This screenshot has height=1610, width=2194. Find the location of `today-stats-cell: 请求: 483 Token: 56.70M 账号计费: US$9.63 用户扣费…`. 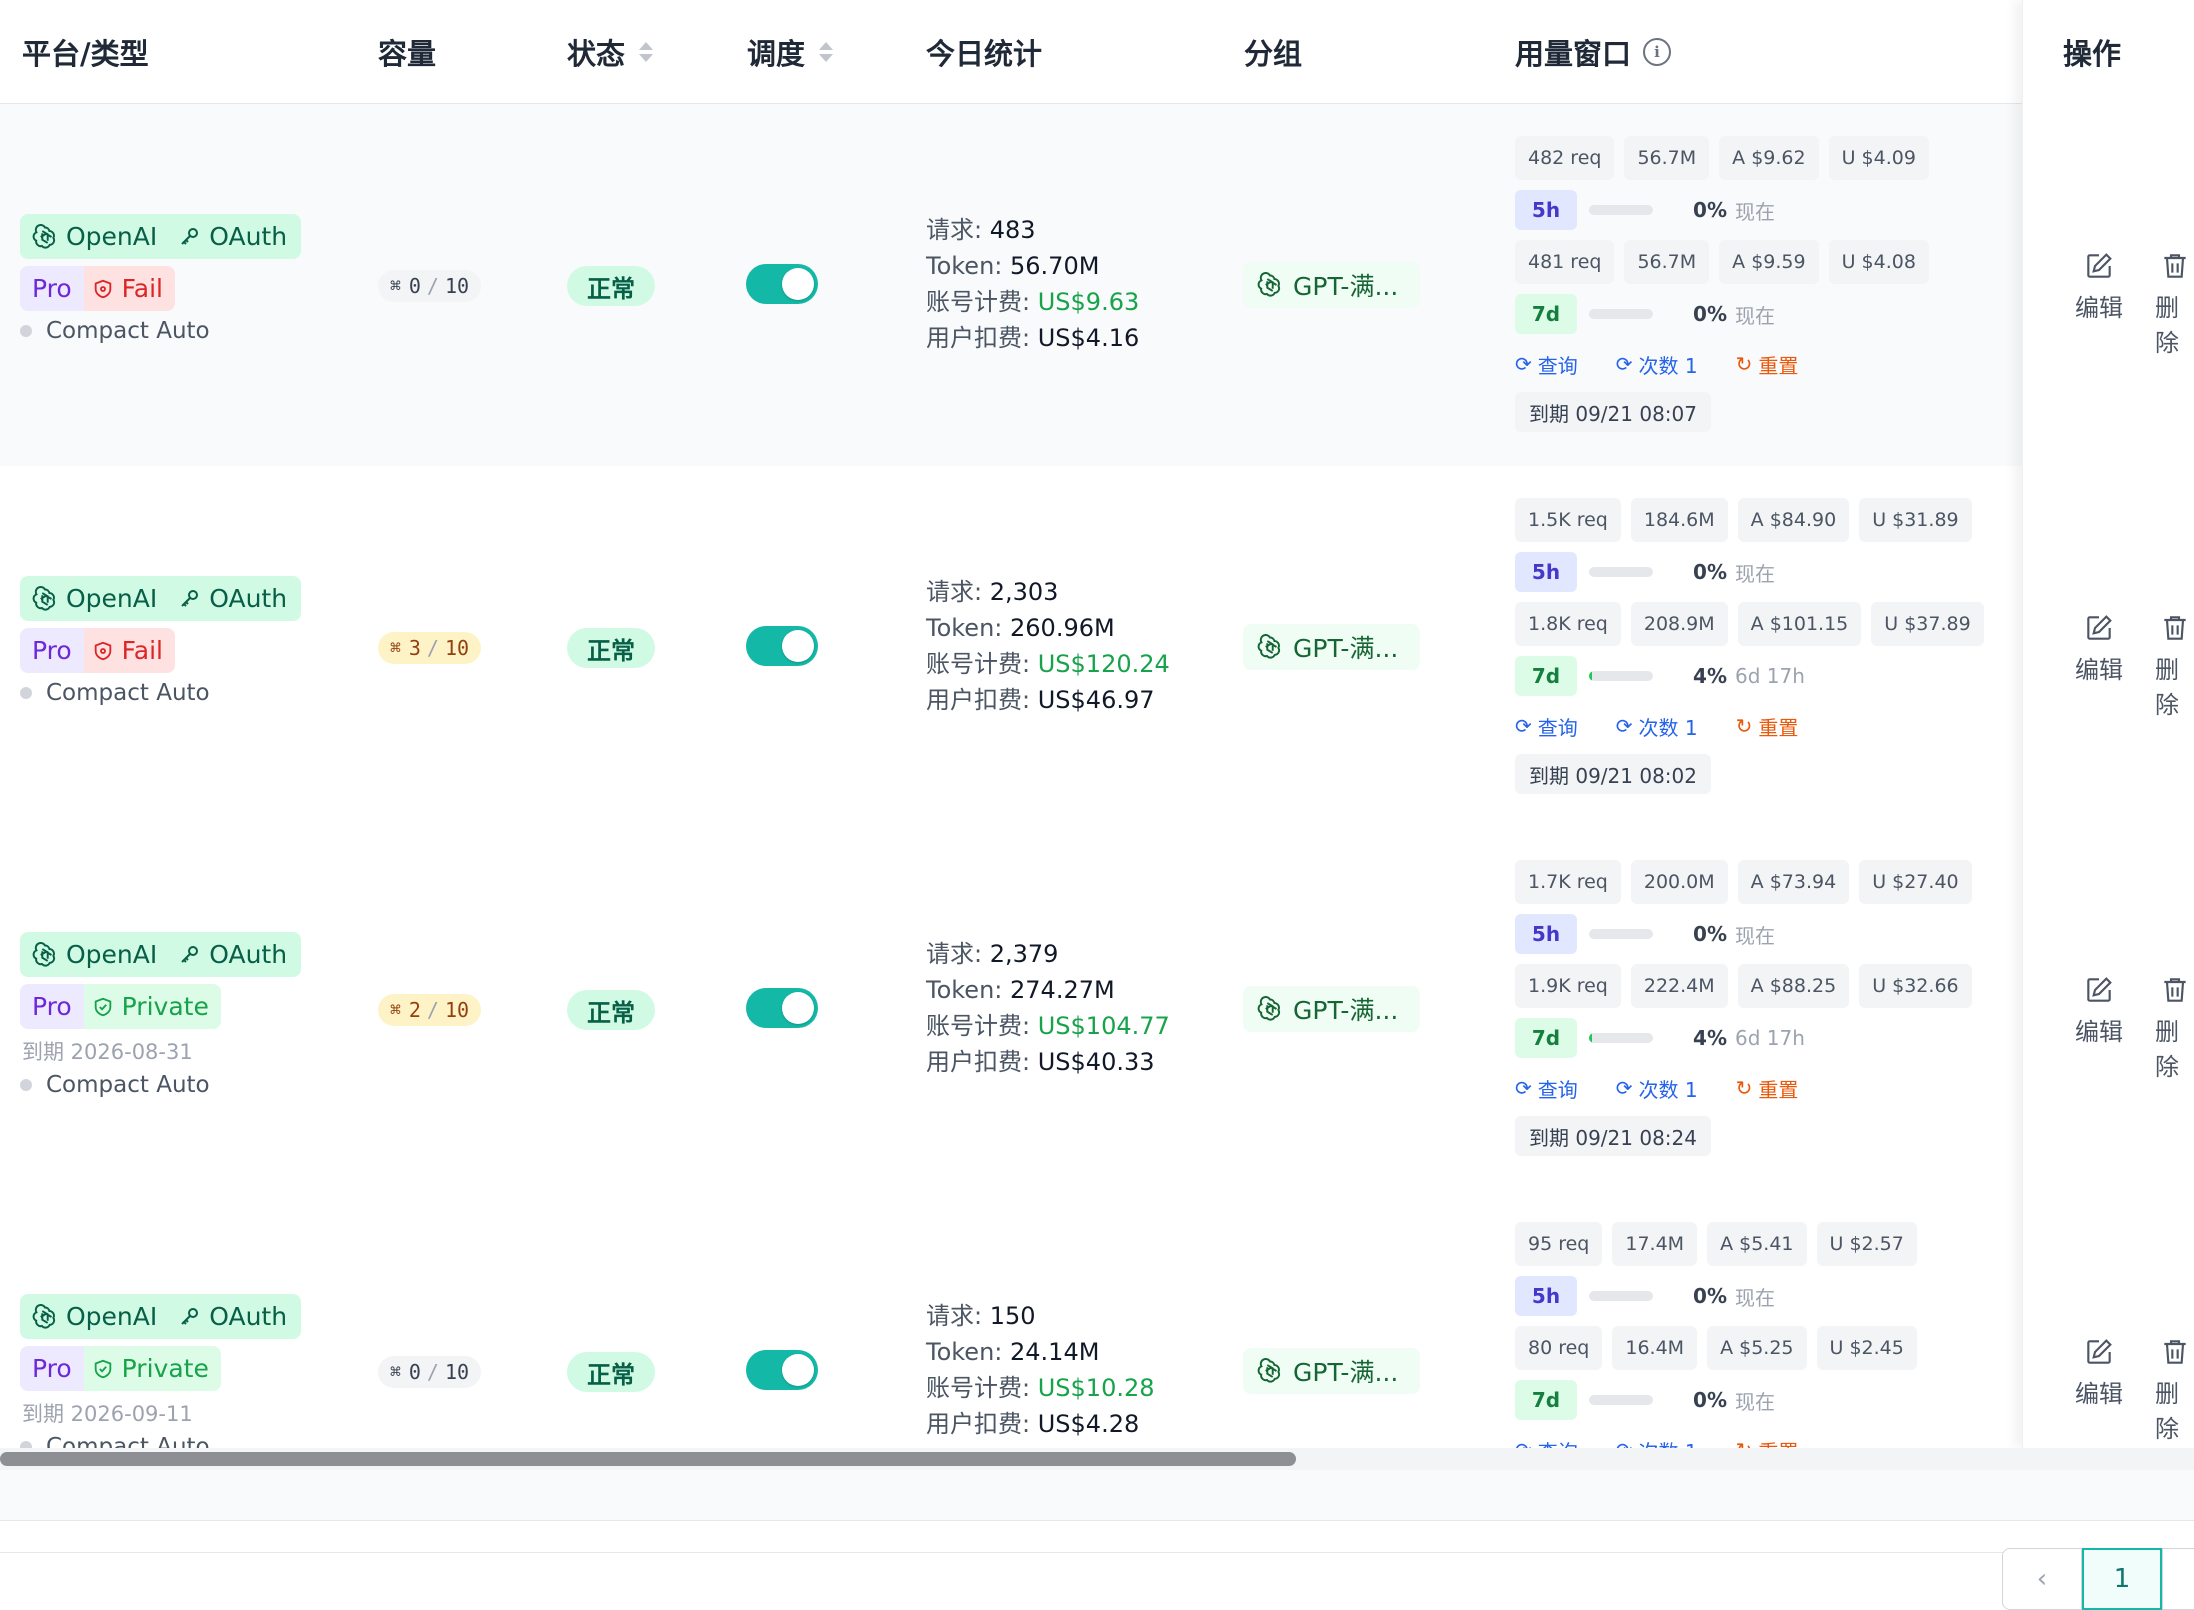

today-stats-cell: 请求: 483 Token: 56.70M 账号计费: US$9.63 用户扣费… is located at coordinates (1032, 284).